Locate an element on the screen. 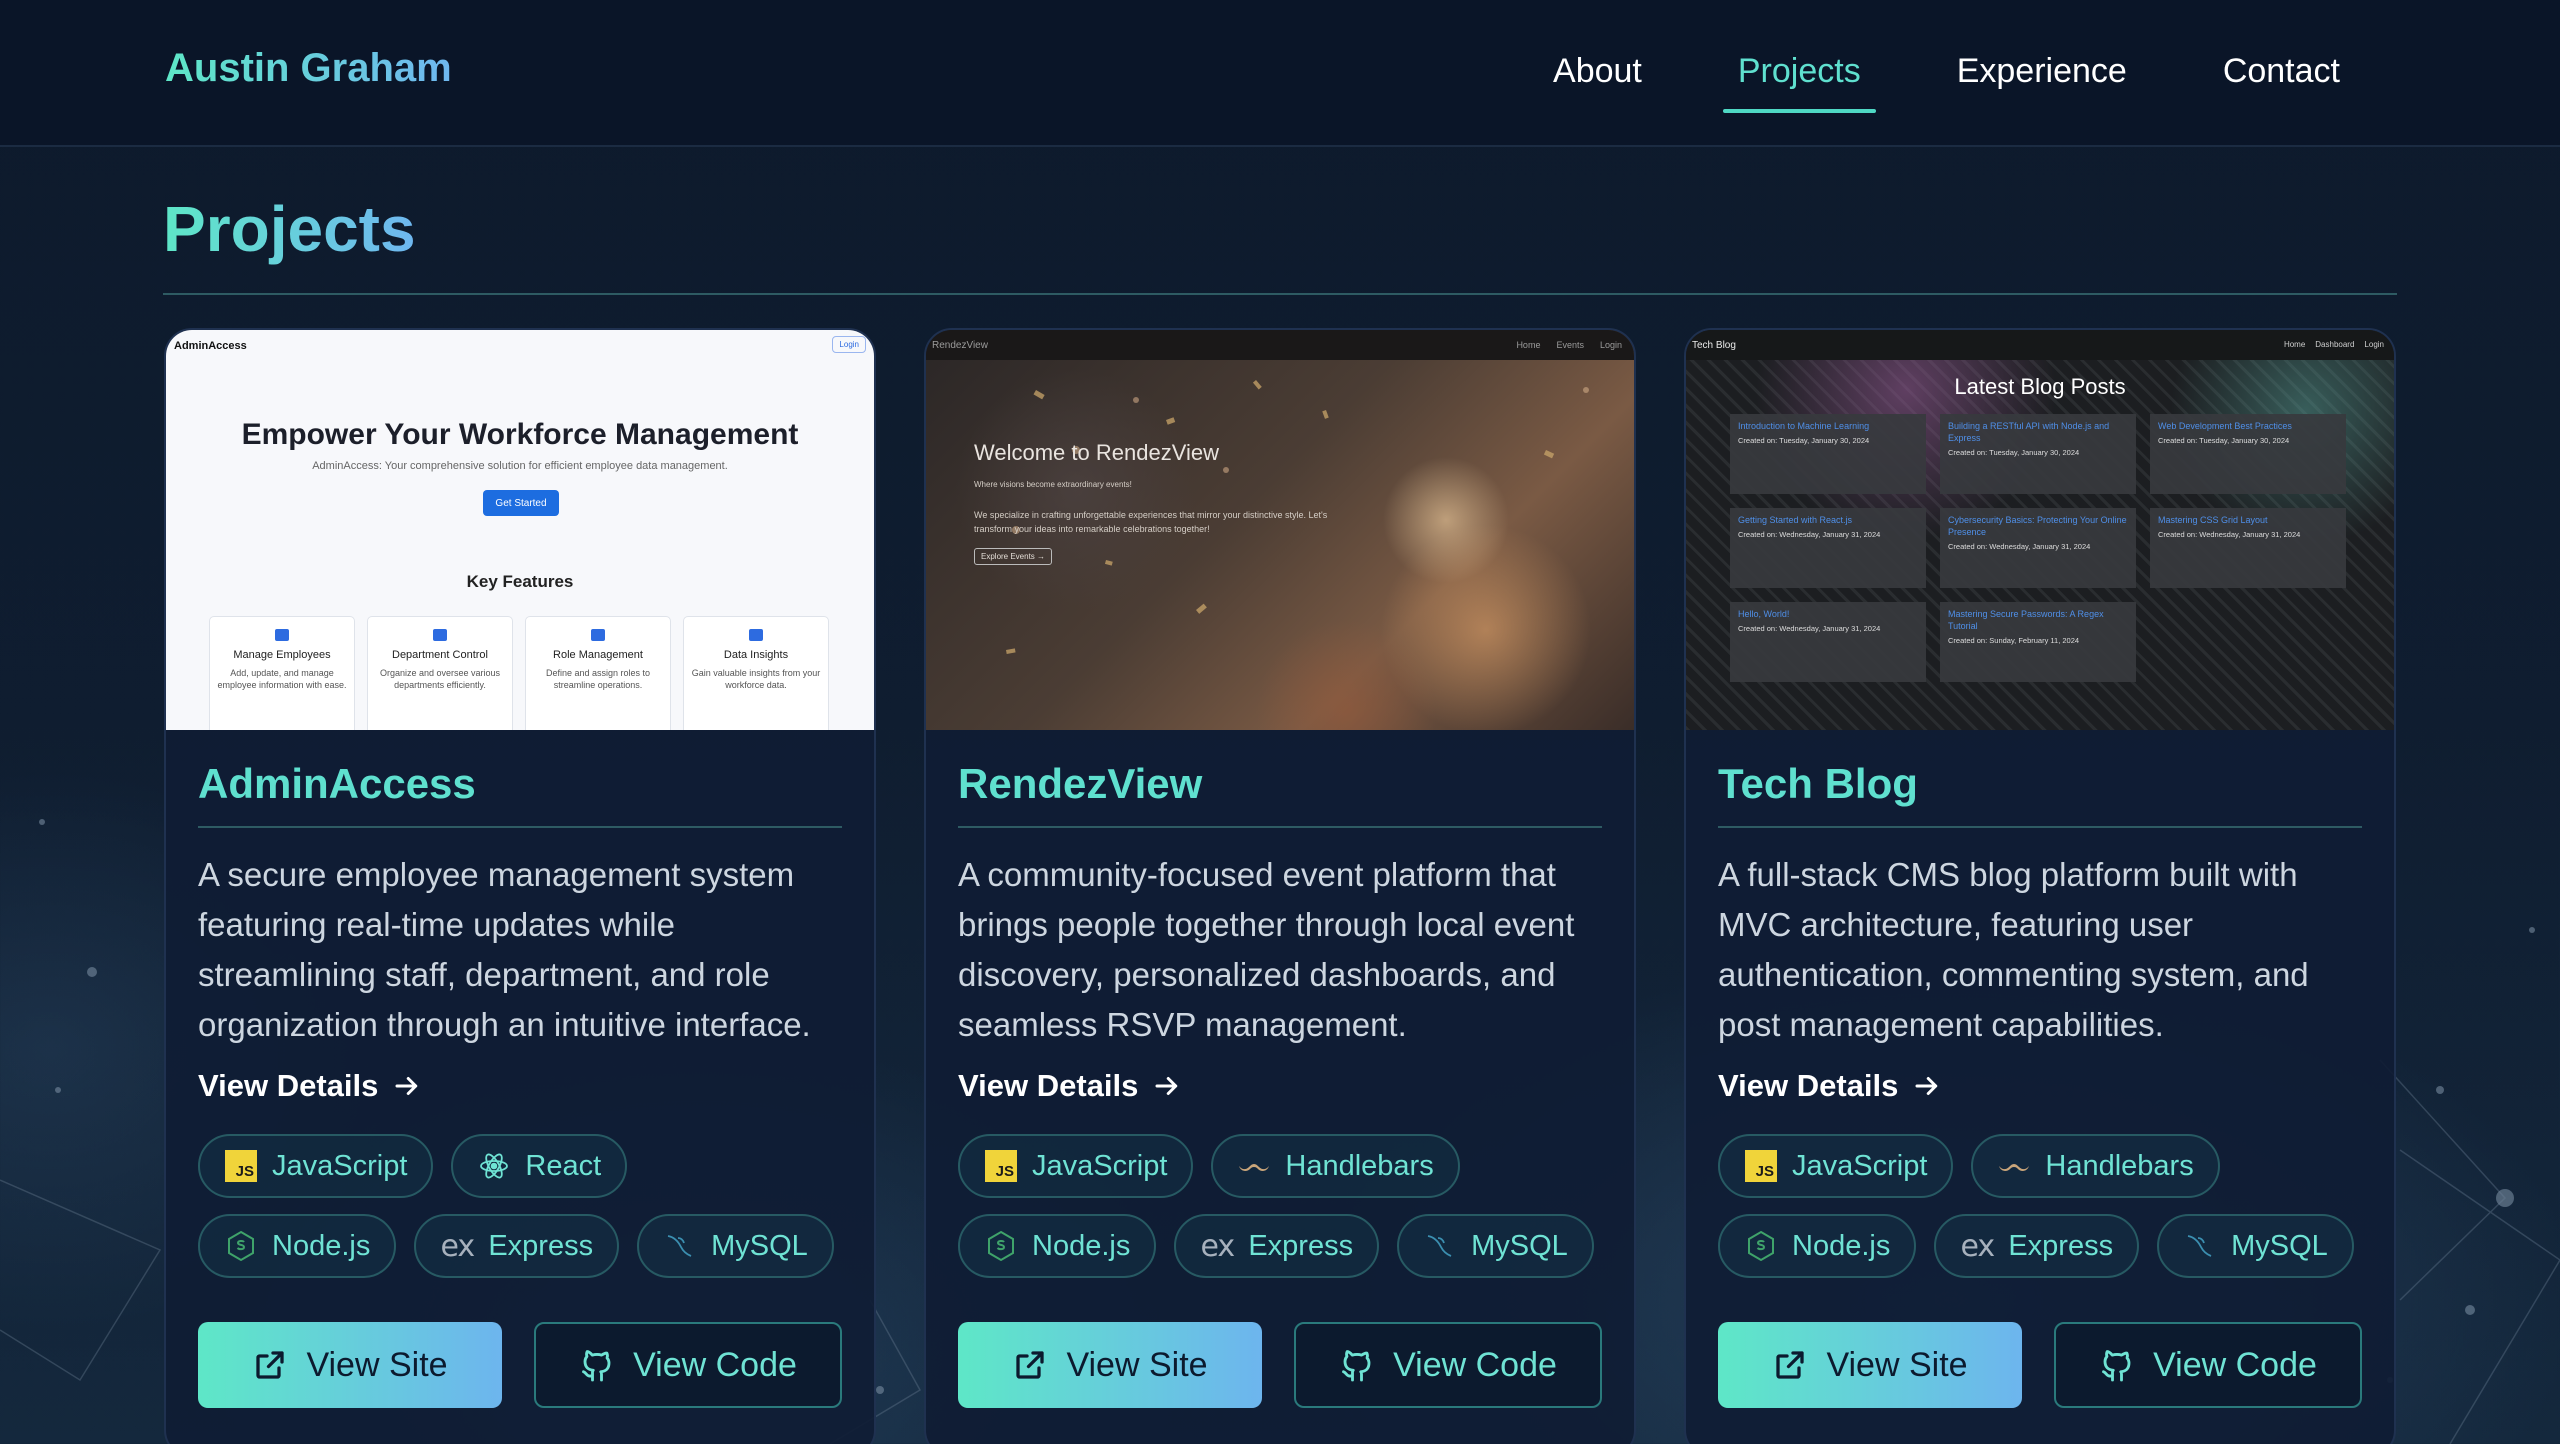 This screenshot has width=2560, height=1444. preview-hero: Welcome to RendezView is located at coordinates (1096, 452).